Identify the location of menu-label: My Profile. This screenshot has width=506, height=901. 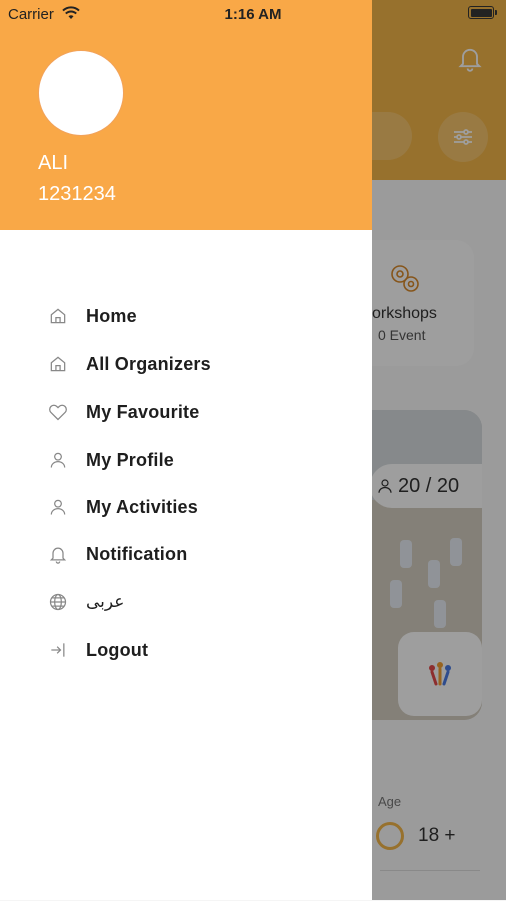
(130, 459).